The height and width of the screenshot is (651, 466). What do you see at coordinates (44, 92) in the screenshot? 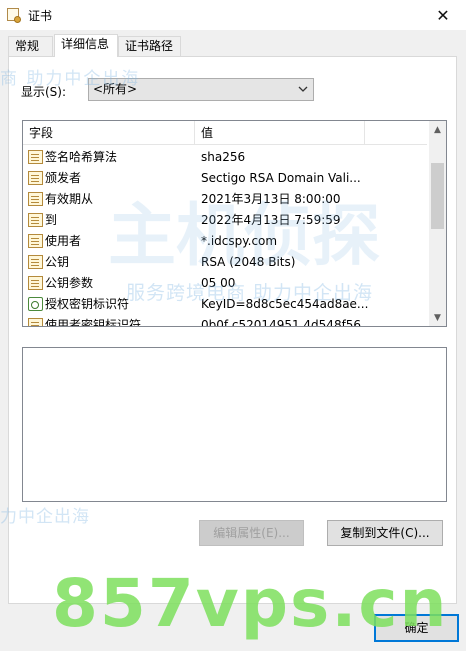
I see `show-label: 显示(S):` at bounding box center [44, 92].